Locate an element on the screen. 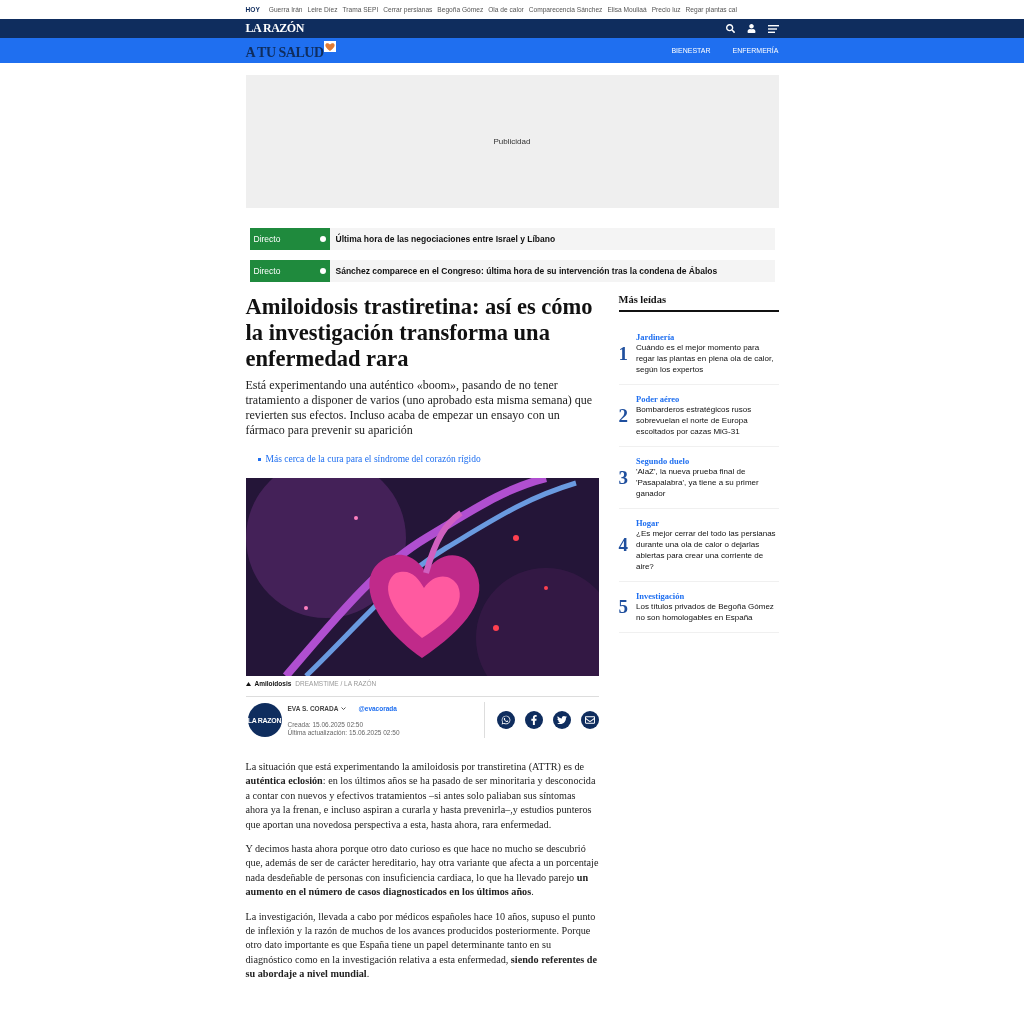 The width and height of the screenshot is (1024, 1024). user-icon is located at coordinates (751, 28).